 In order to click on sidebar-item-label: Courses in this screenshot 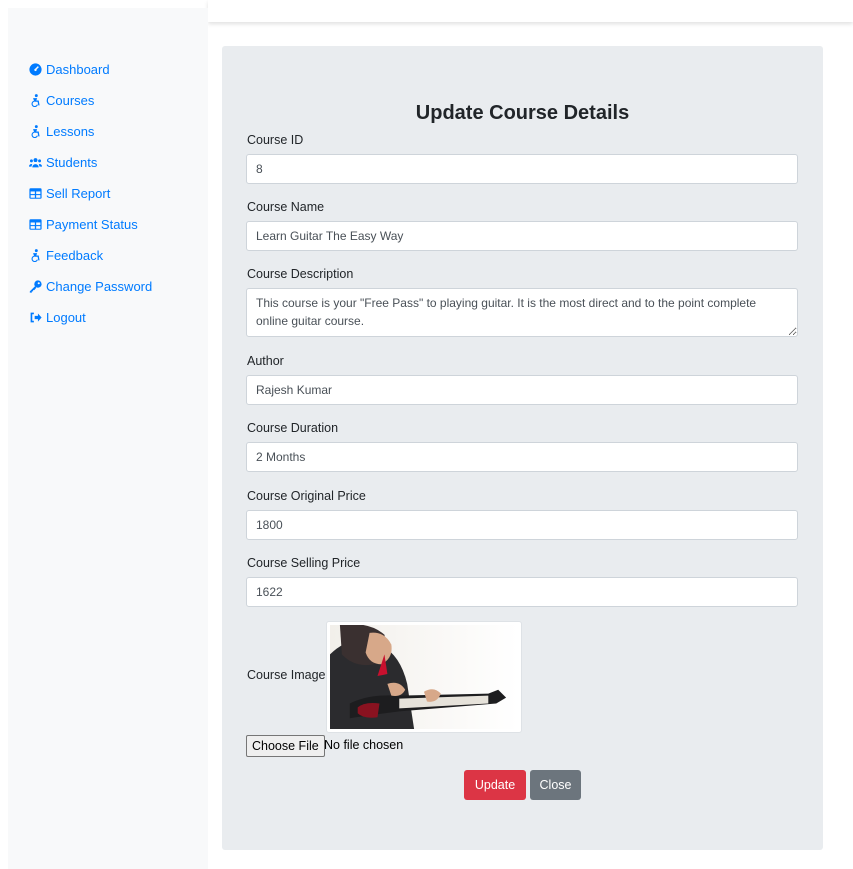, I will do `click(70, 100)`.